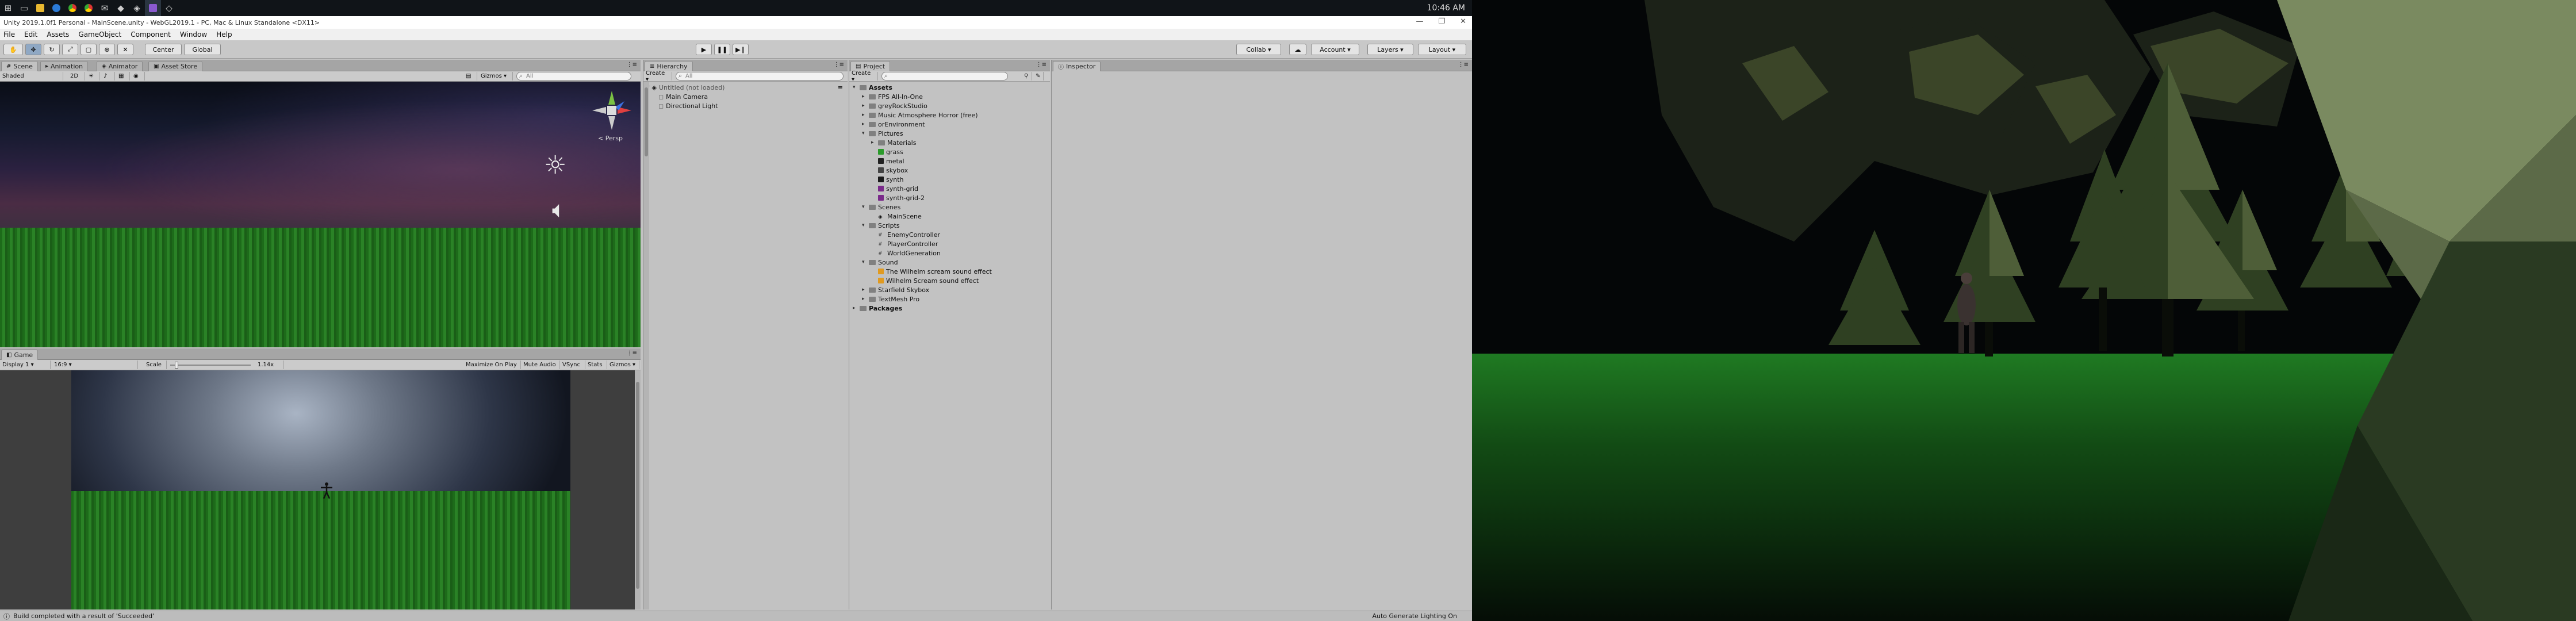  Describe the element at coordinates (169, 8) in the screenshot. I see `unity-hub-icon: ◇` at that location.